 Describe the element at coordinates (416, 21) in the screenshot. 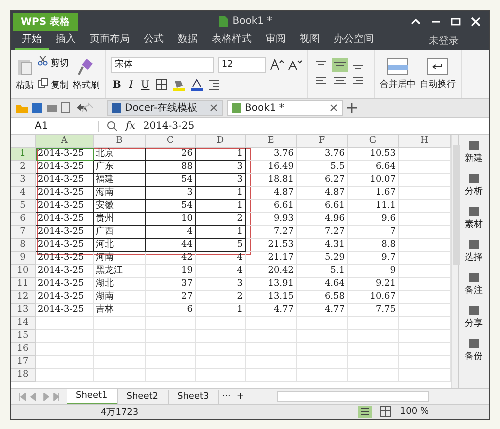

I see `collapse-icon` at that location.